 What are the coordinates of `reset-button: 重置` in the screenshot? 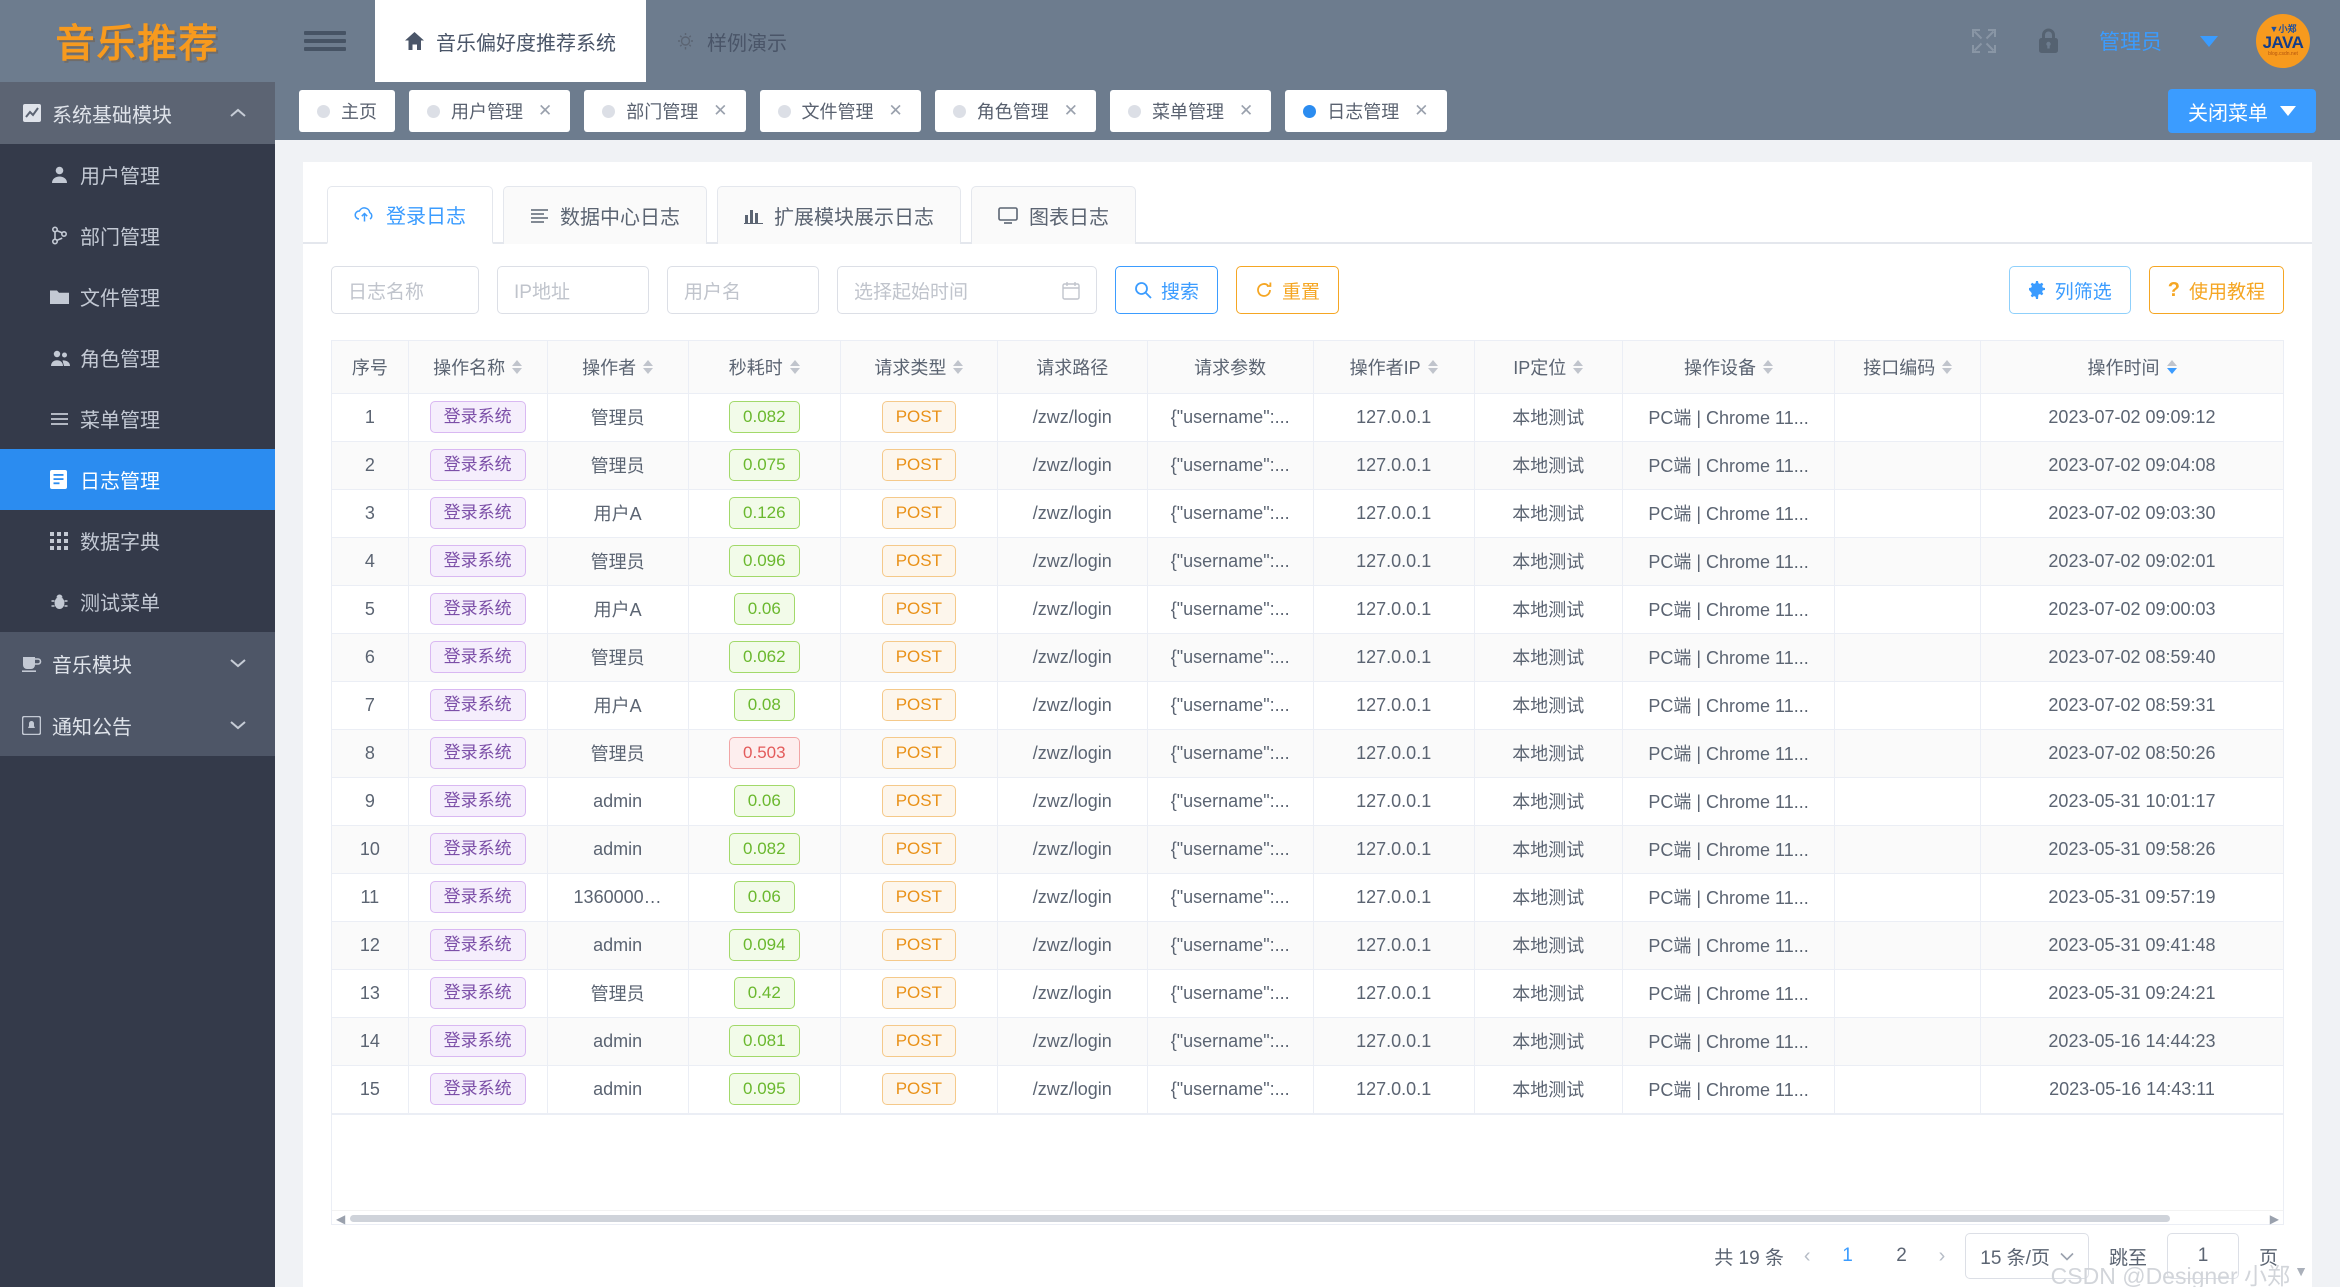 It's located at (1288, 290).